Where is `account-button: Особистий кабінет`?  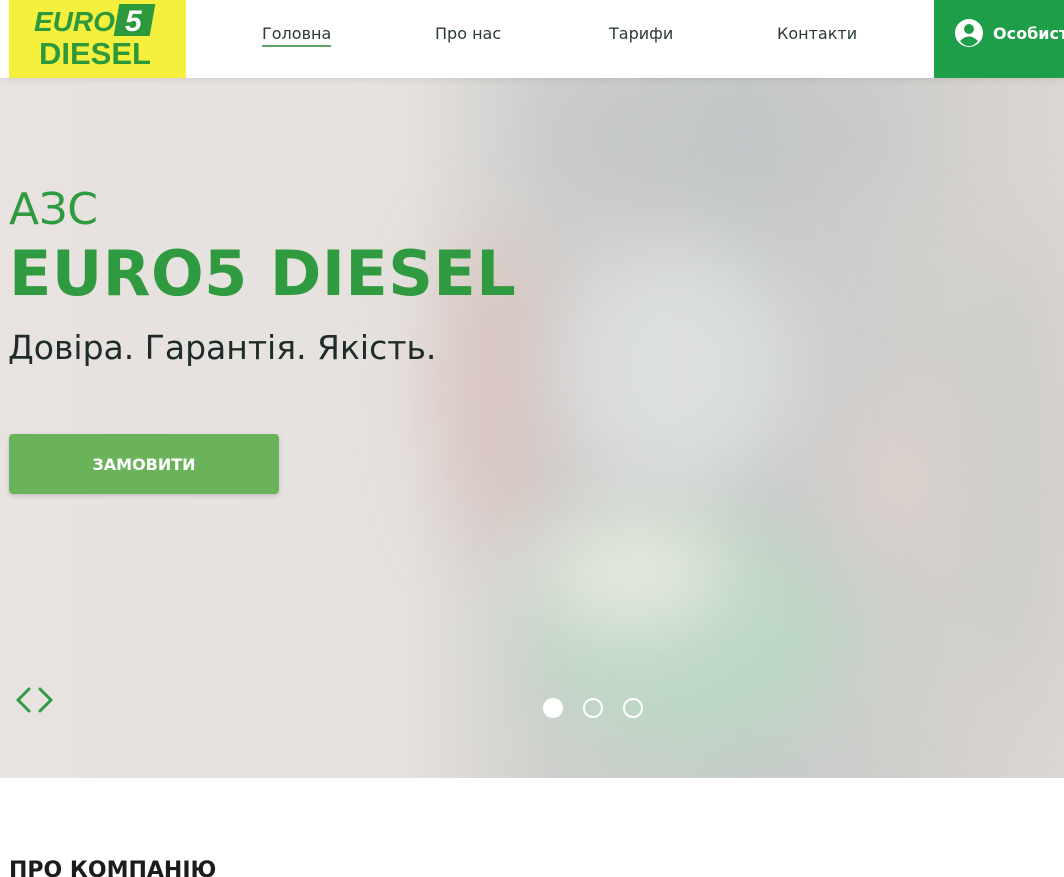 account-button: Особистий кабінет is located at coordinates (999, 39).